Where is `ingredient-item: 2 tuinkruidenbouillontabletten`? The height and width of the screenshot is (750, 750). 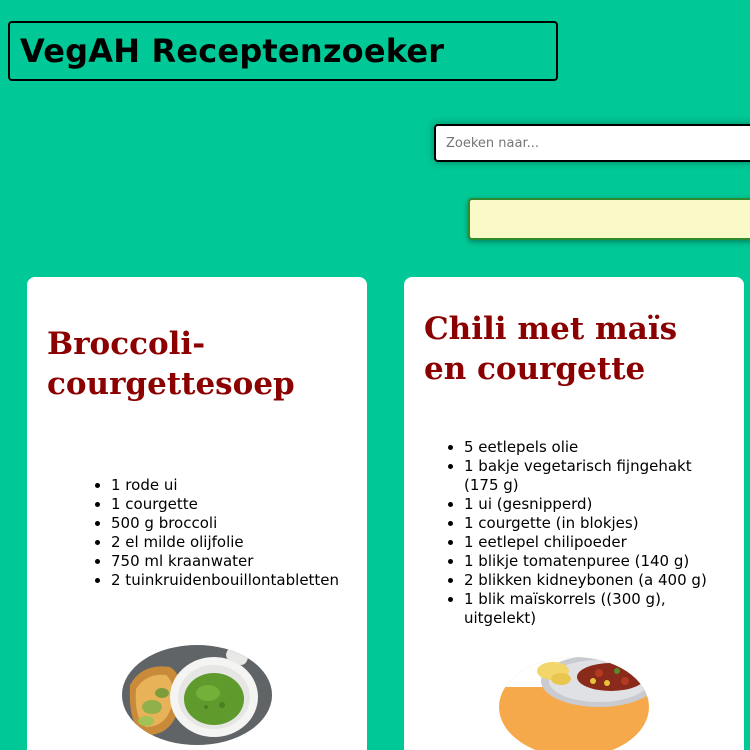
ingredient-item: 2 tuinkruidenbouillontabletten is located at coordinates (229, 580).